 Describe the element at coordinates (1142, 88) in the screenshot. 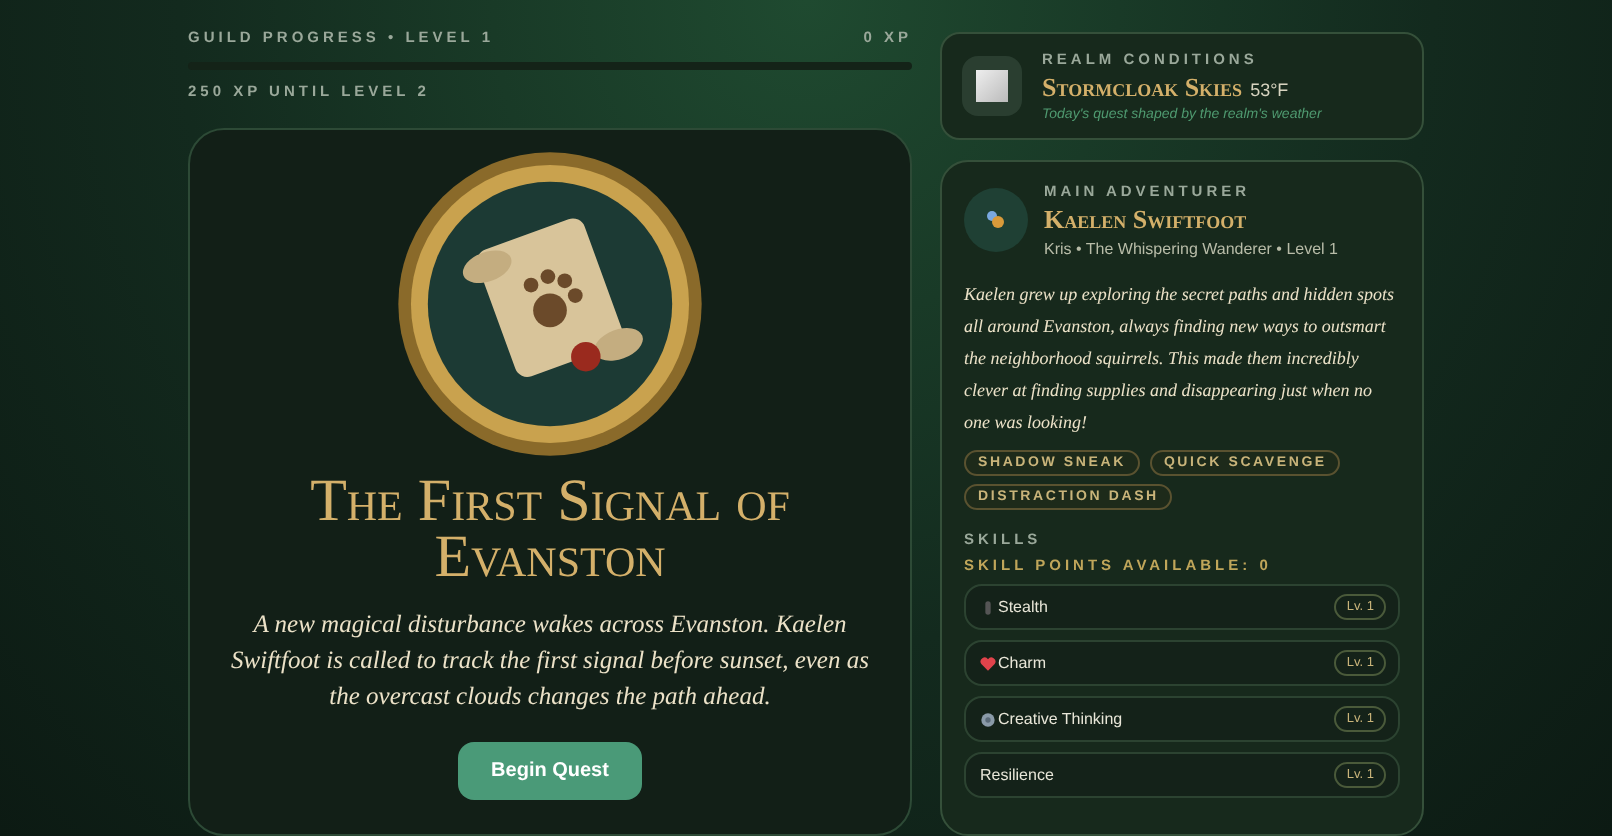

I see `realm-name: Stormcloak Skies` at that location.